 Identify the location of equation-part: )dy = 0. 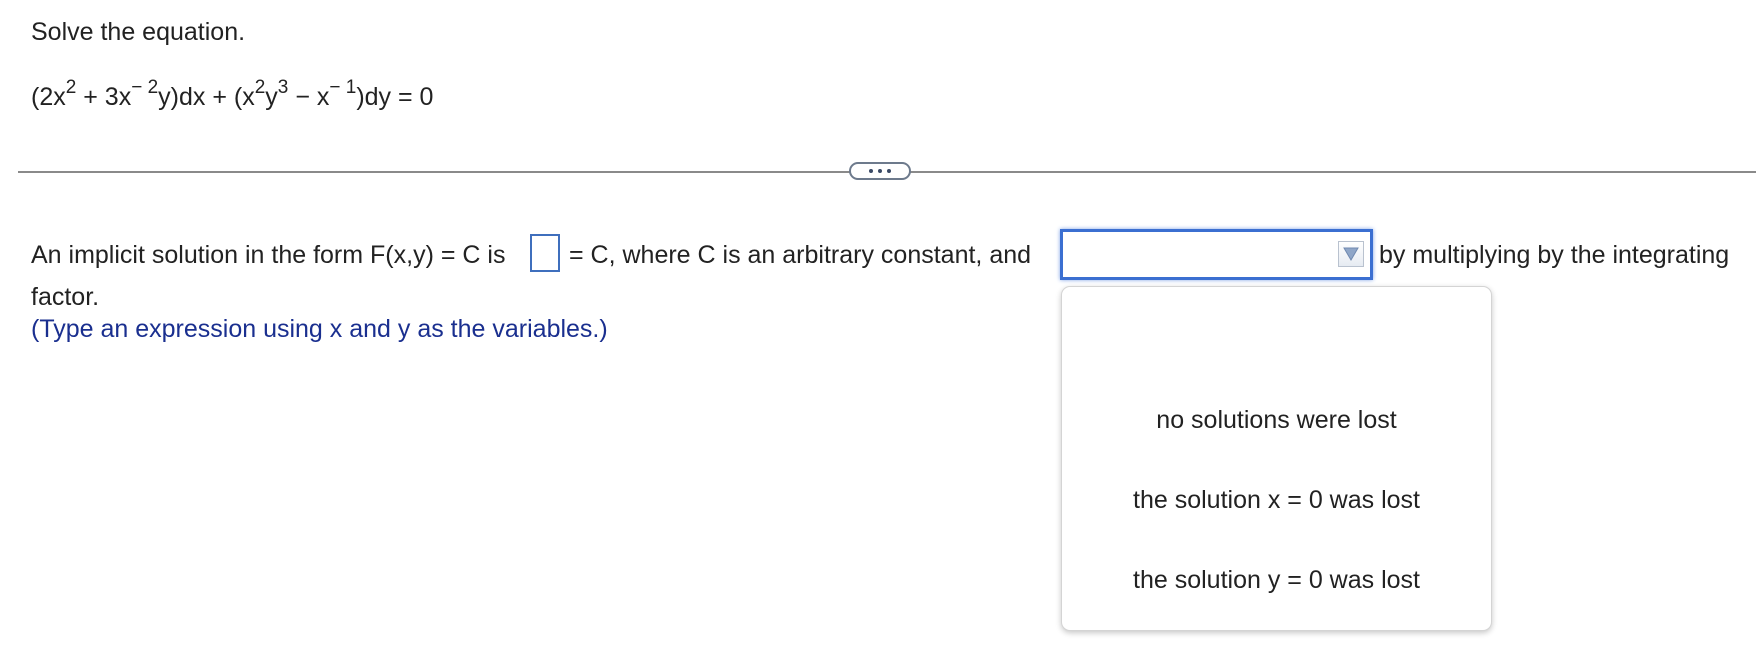
(395, 97).